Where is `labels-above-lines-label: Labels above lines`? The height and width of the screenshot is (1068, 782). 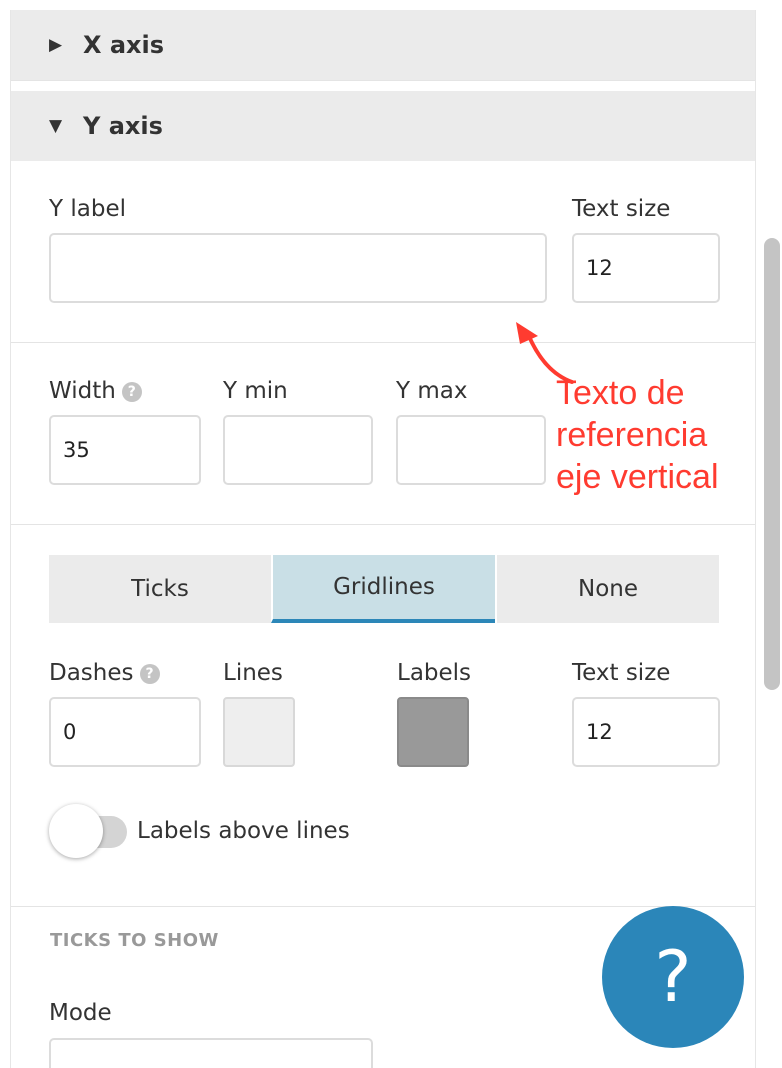
labels-above-lines-label: Labels above lines is located at coordinates (243, 831).